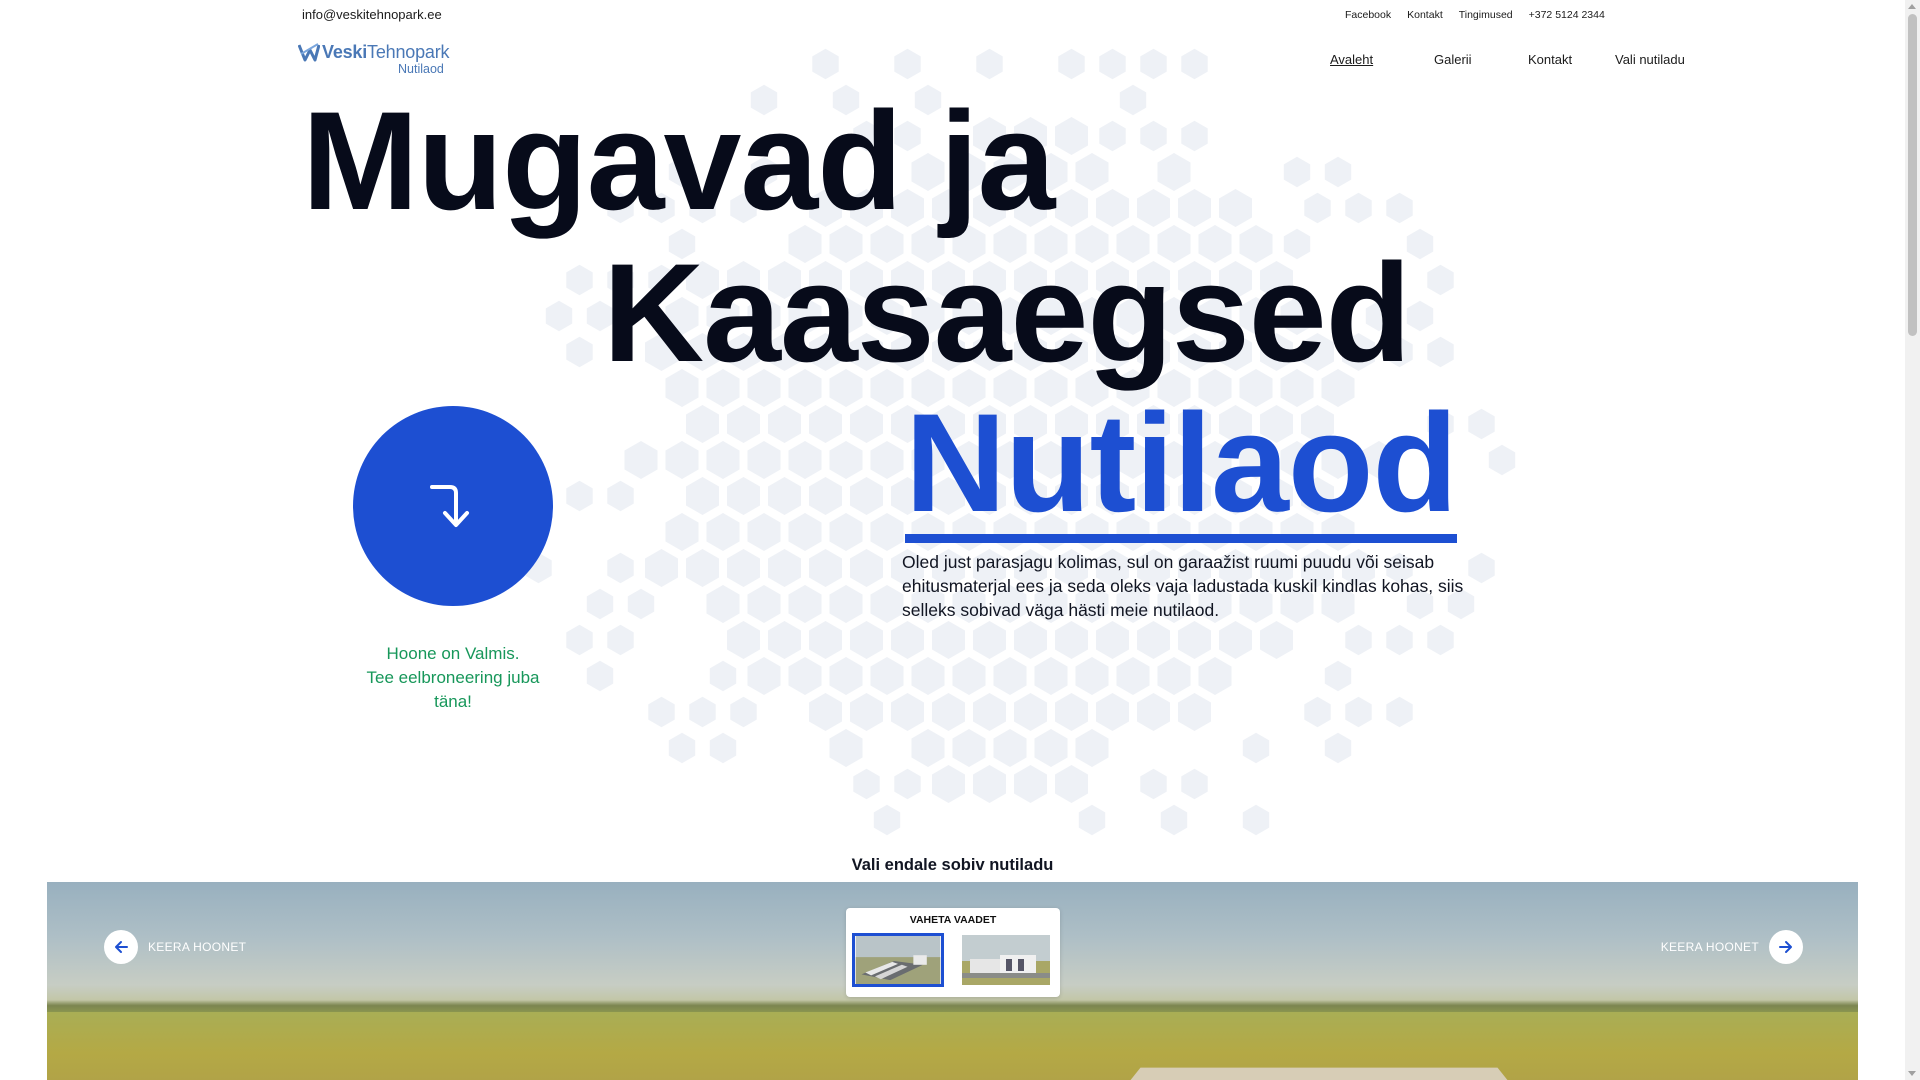 Image resolution: width=1920 pixels, height=1080 pixels. What do you see at coordinates (1486, 15) in the screenshot?
I see `terms-link: Tingimused` at bounding box center [1486, 15].